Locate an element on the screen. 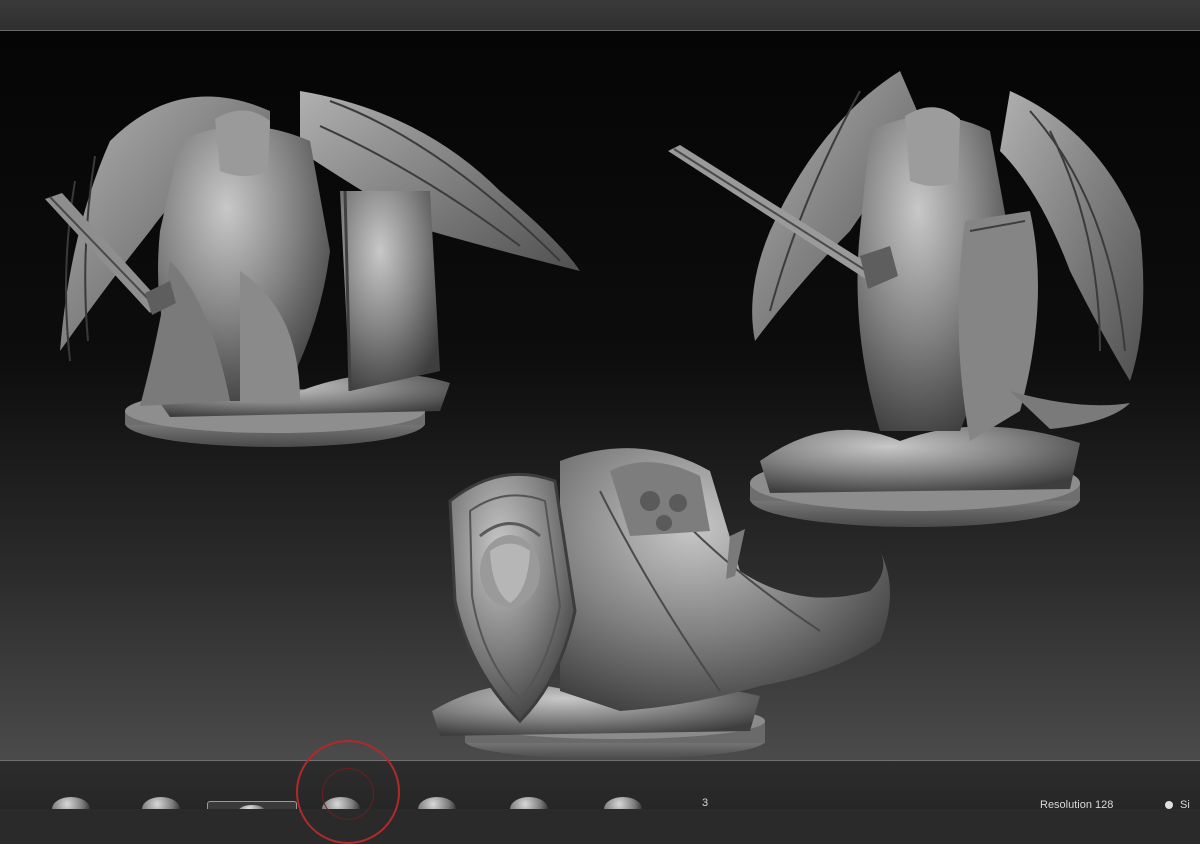 This screenshot has height=844, width=1200. brush-count-label: 3 is located at coordinates (705, 803).